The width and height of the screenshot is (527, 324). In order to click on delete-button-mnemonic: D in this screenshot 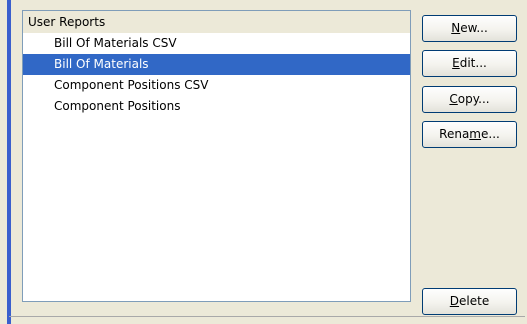, I will do `click(454, 301)`.